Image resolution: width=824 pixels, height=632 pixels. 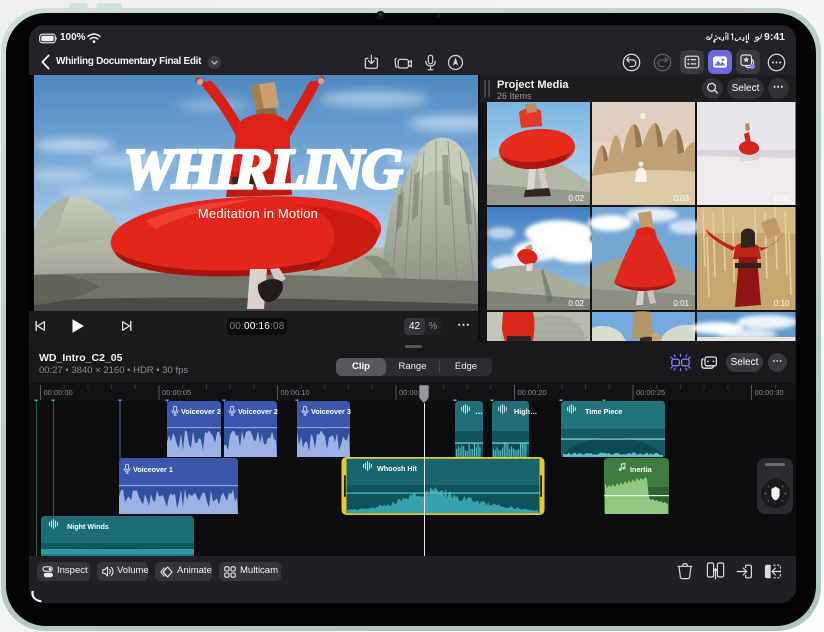 What do you see at coordinates (397, 468) in the screenshot?
I see `svg-text: Whoosh Hit` at bounding box center [397, 468].